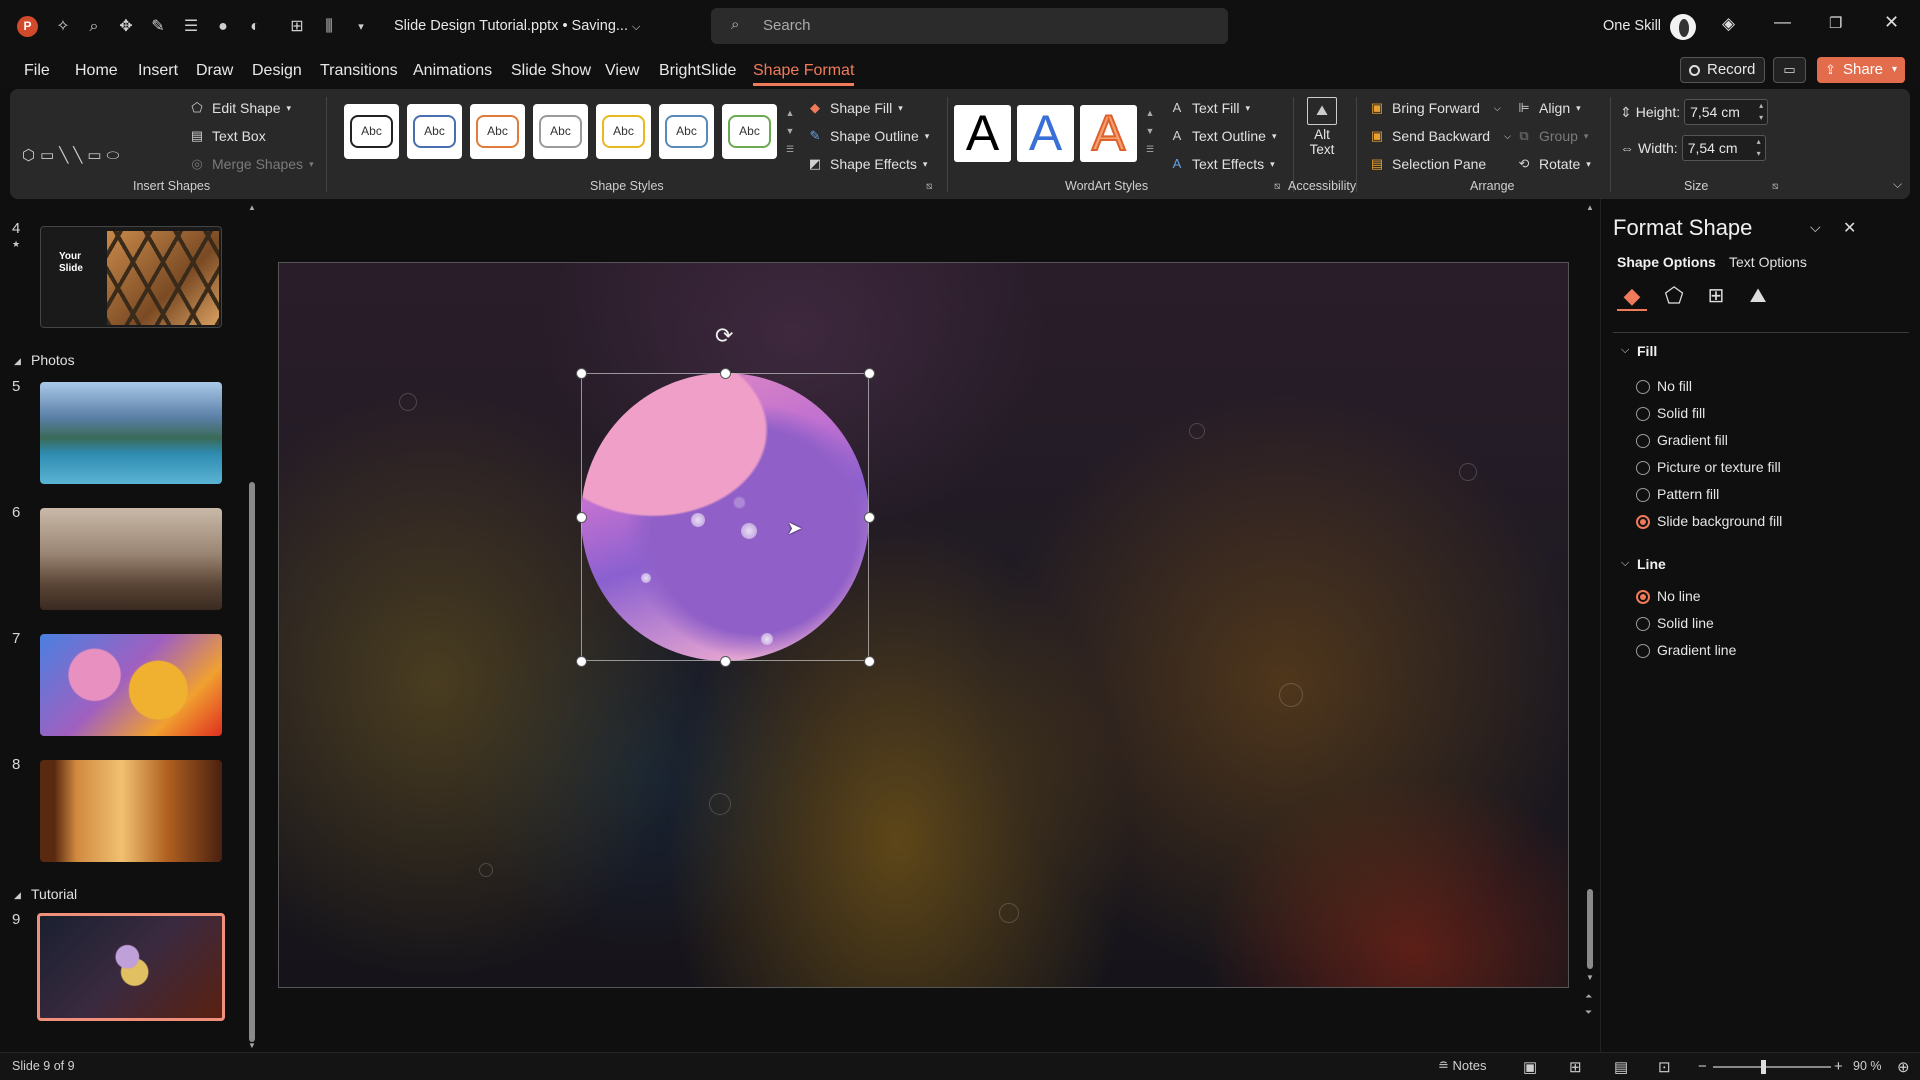 The height and width of the screenshot is (1080, 1920). I want to click on group-button: ⧉ Group ▾, so click(1551, 136).